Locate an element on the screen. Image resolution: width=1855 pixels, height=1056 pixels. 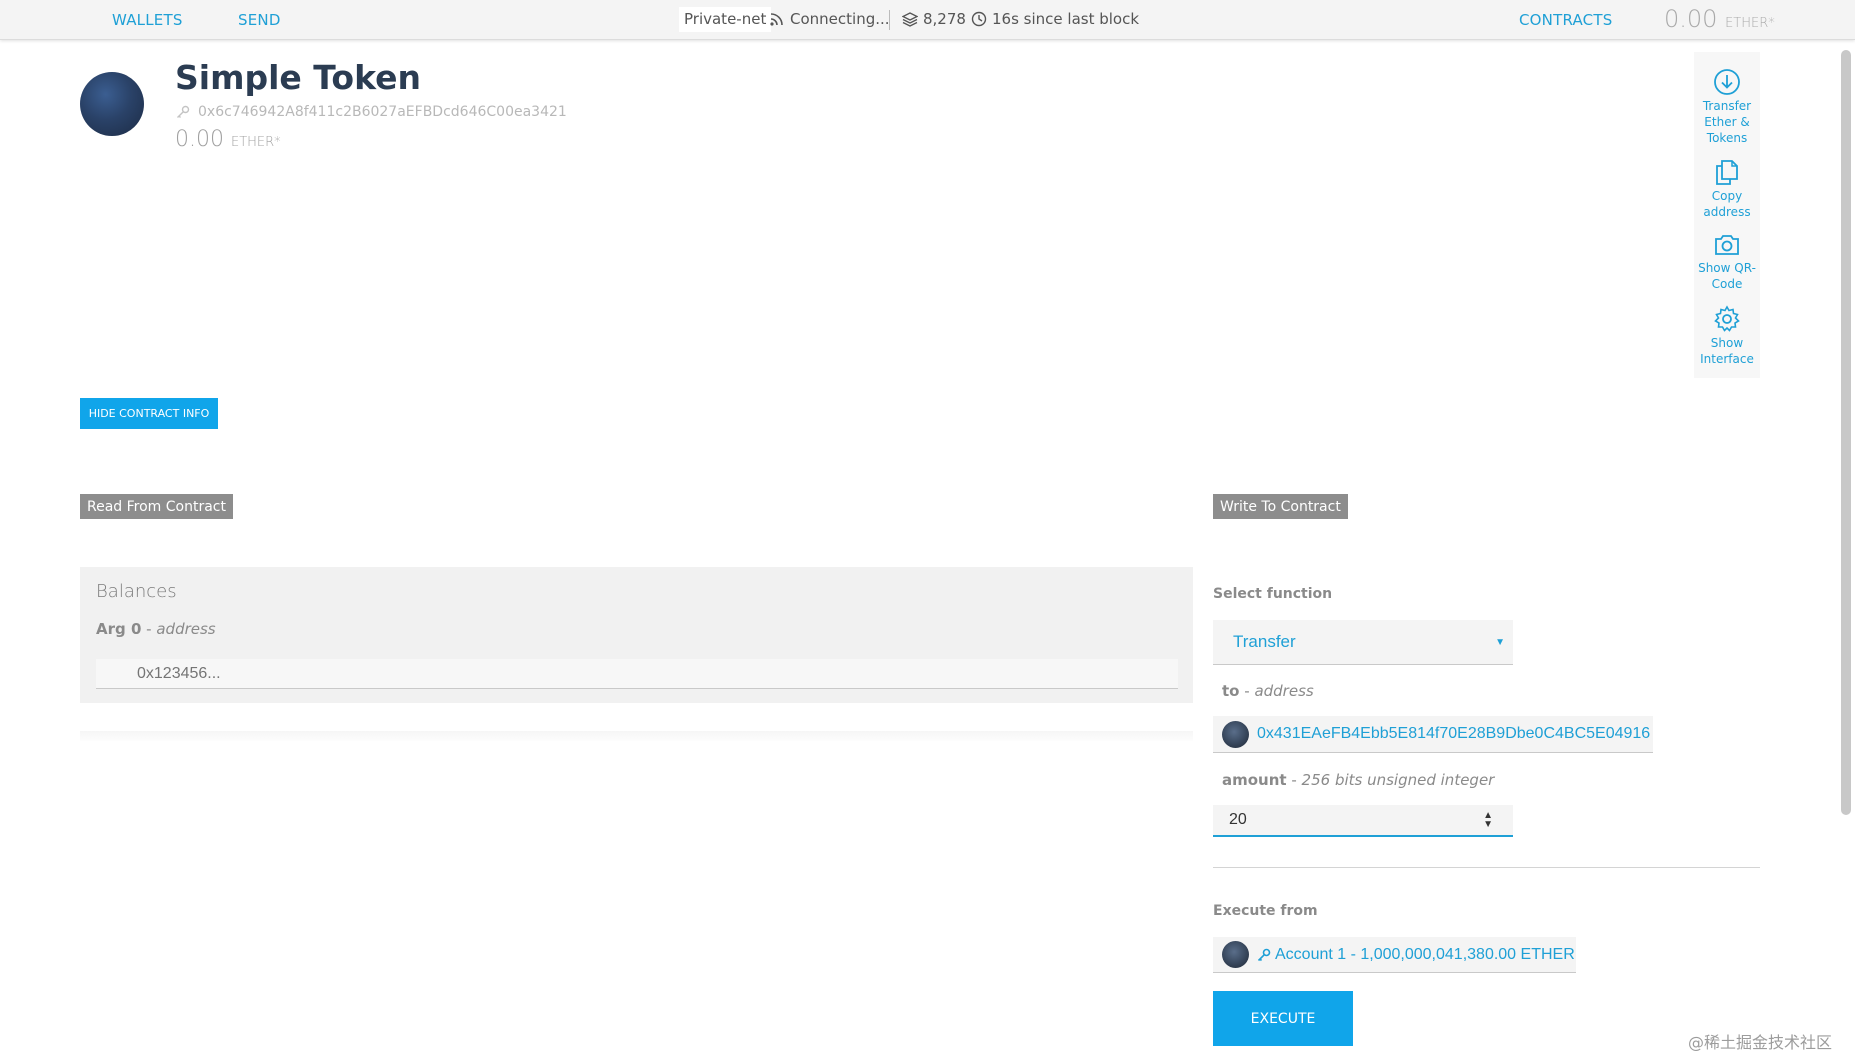
arg0-type: address is located at coordinates (186, 629).